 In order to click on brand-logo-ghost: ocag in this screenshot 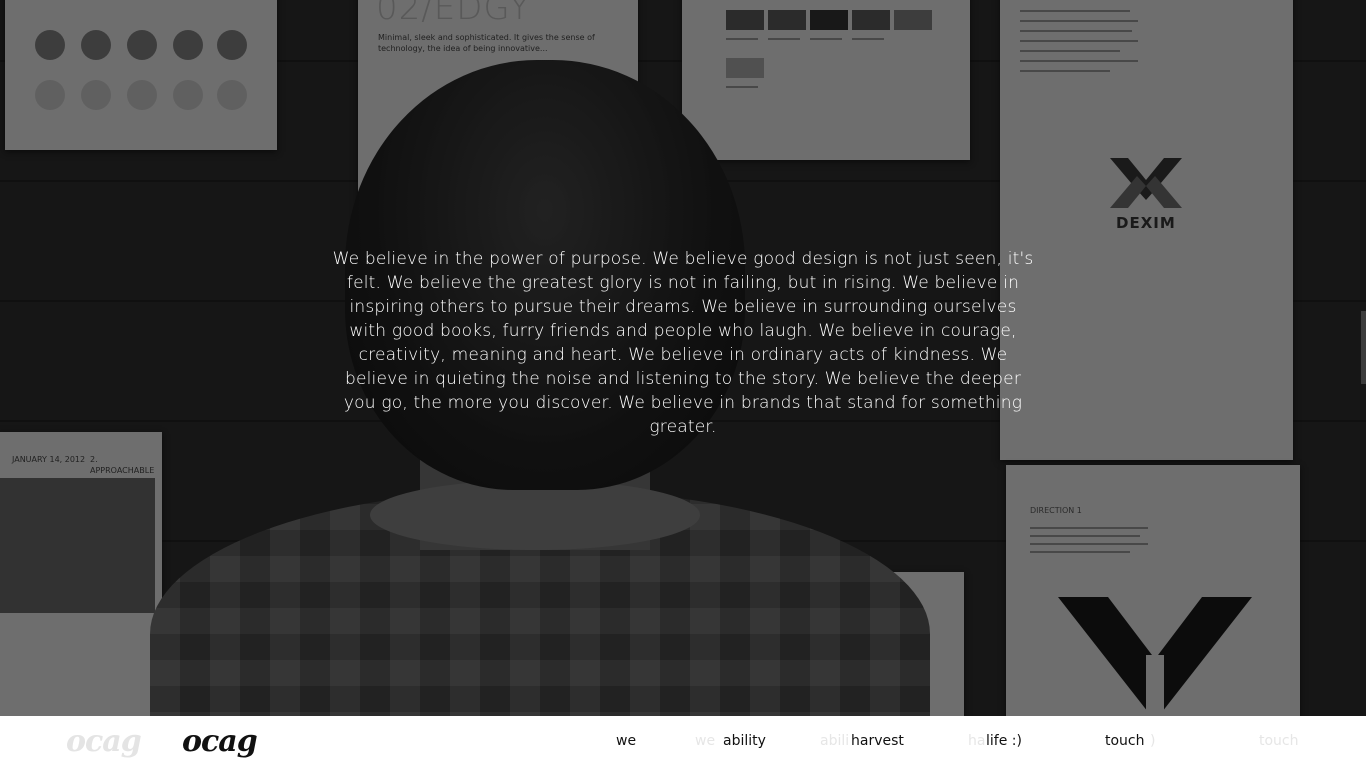, I will do `click(104, 741)`.